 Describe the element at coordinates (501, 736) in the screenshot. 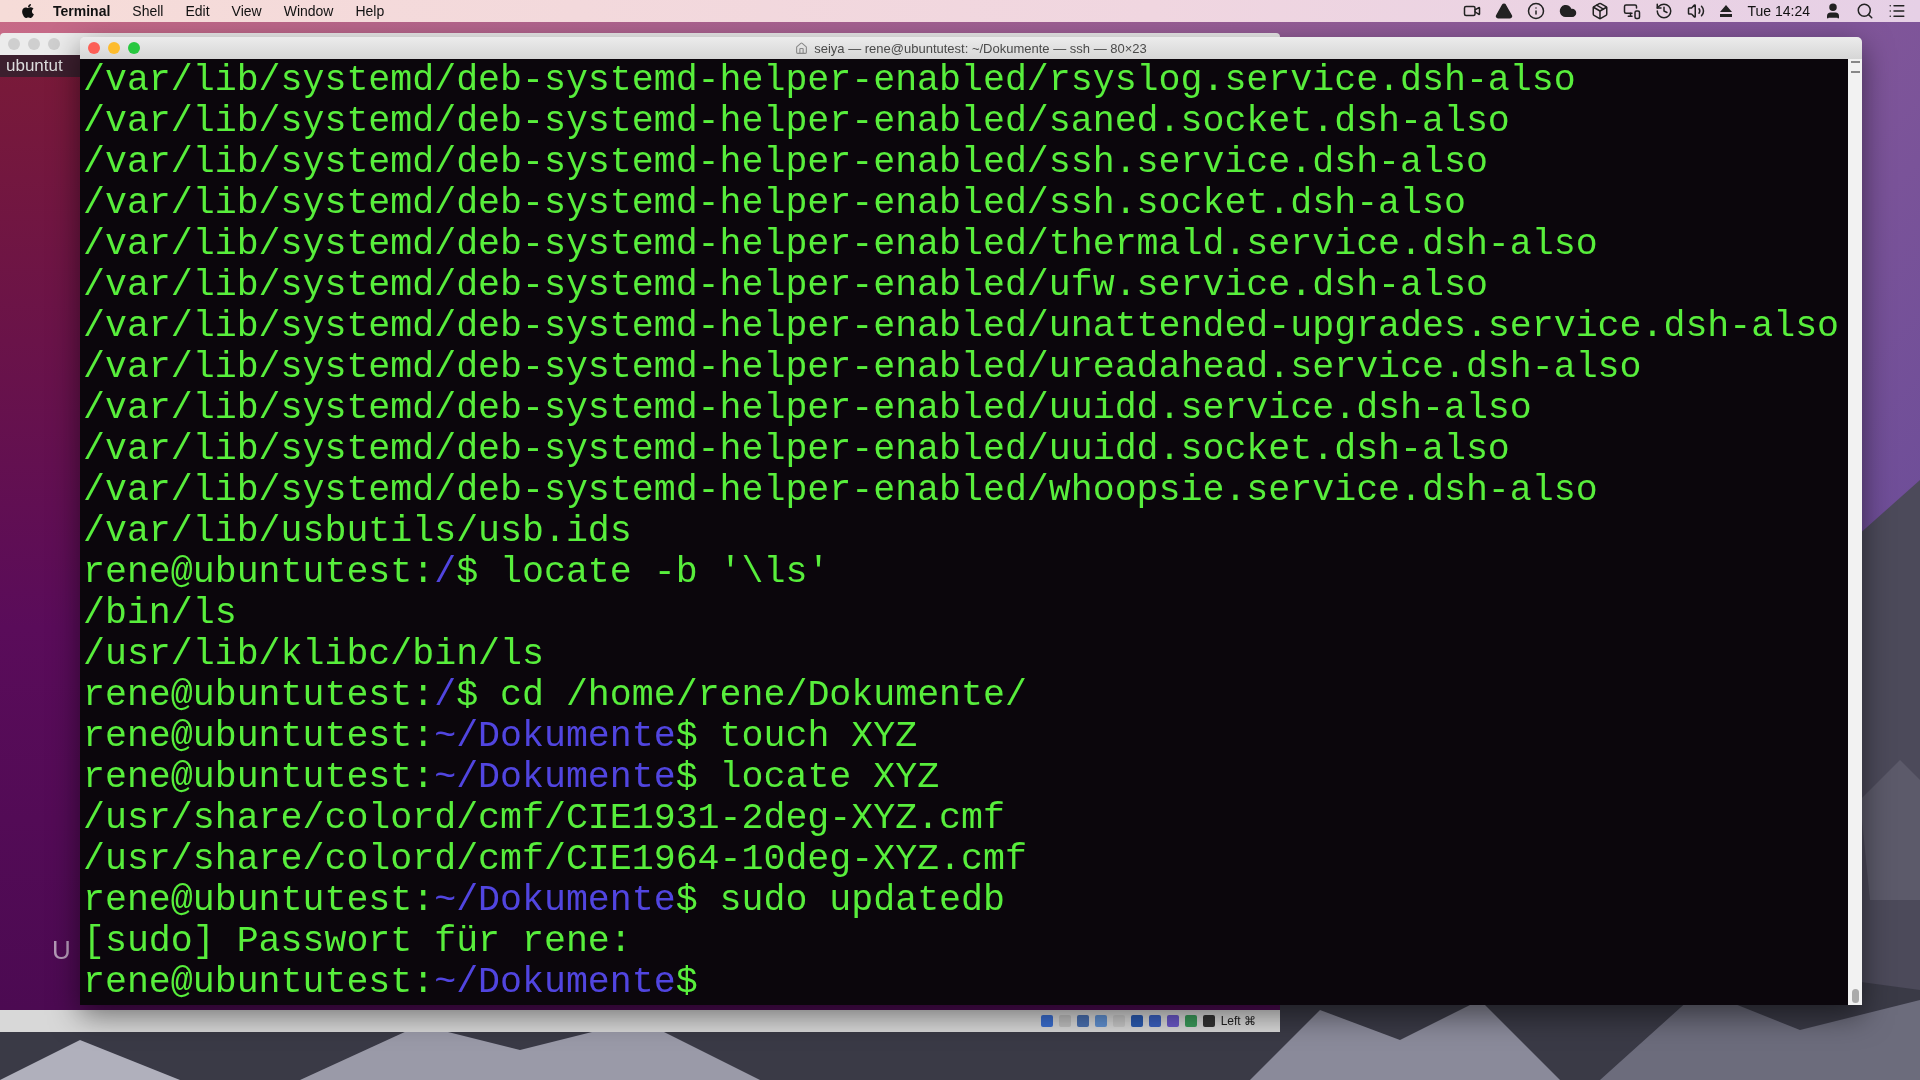

I see `terminal-line: rene@ubuntutest:~/Dokumente$ touch XYZ` at that location.